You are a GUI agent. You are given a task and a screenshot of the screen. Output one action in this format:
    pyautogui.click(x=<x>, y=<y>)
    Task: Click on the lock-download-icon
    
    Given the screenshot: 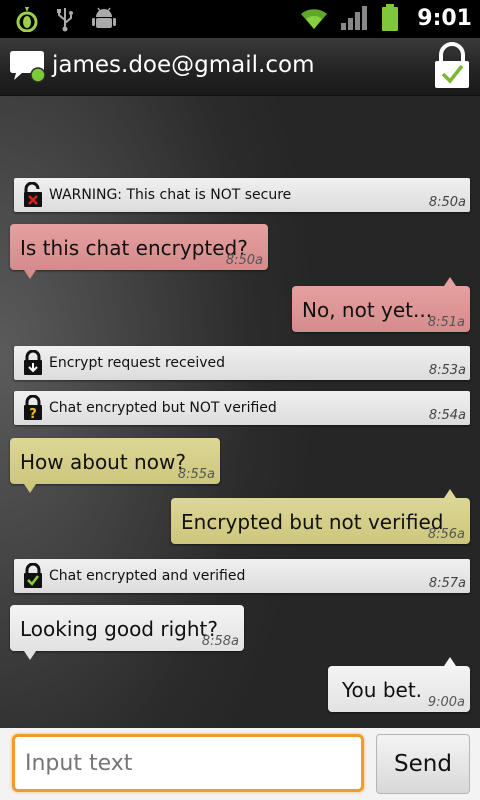 What is the action you would take?
    pyautogui.click(x=33, y=362)
    